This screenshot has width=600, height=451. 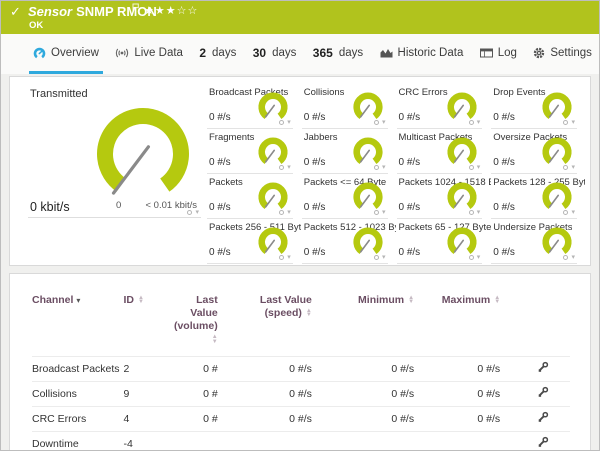 I want to click on channel-gauge: Packets 1024 - 1518 B… 0 #/s ▾, so click(x=443, y=196).